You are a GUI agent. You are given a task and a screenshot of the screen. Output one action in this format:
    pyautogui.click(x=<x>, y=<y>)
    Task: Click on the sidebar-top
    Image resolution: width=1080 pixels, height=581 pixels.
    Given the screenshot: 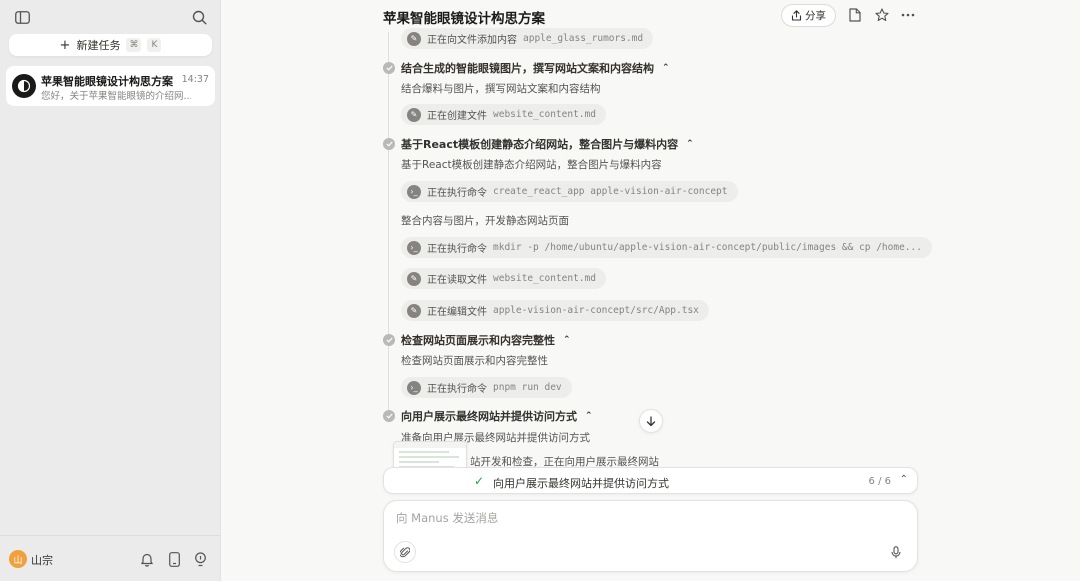 What is the action you would take?
    pyautogui.click(x=110, y=16)
    